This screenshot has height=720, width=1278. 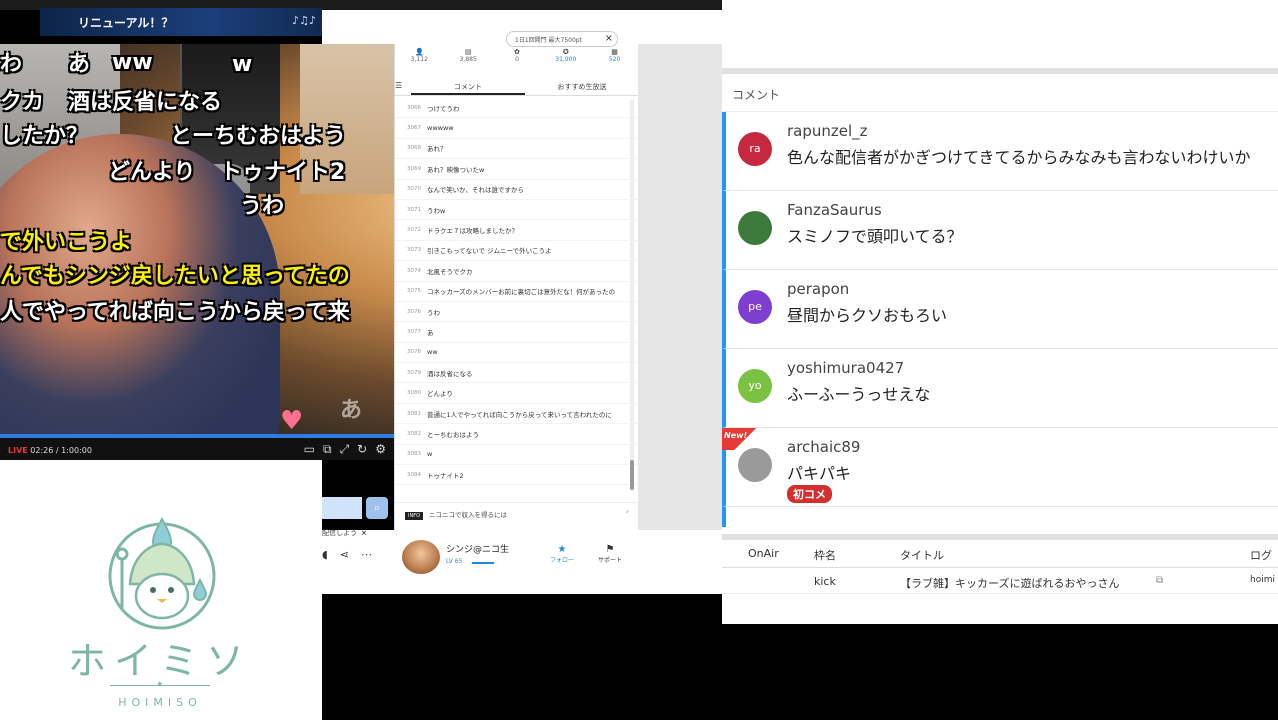 I want to click on fullscreen-icon: ⤢, so click(x=345, y=449).